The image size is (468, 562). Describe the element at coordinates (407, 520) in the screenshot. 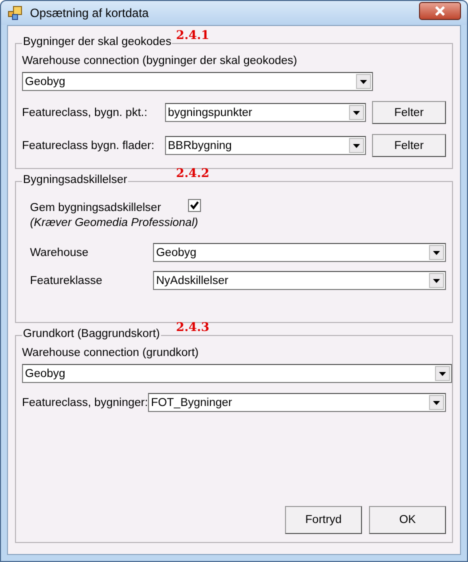

I see `ok-button: OK` at that location.